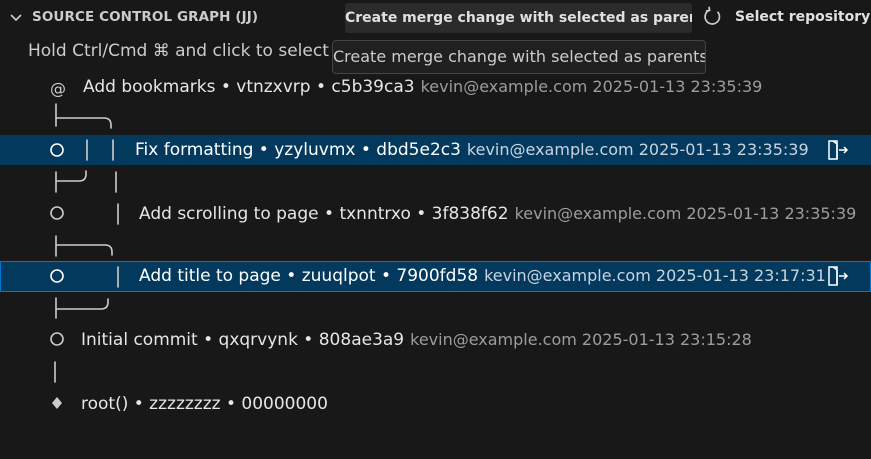 The height and width of the screenshot is (459, 871). What do you see at coordinates (16, 17) in the screenshot?
I see `chevron-down-icon` at bounding box center [16, 17].